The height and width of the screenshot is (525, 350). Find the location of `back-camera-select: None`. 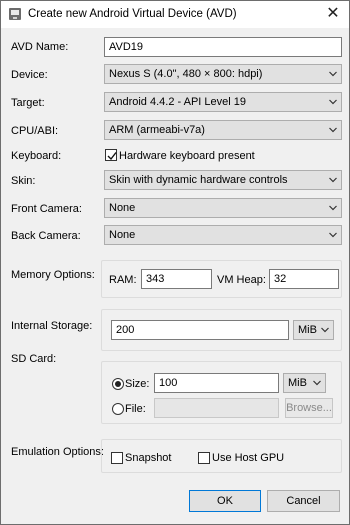

back-camera-select: None is located at coordinates (223, 235).